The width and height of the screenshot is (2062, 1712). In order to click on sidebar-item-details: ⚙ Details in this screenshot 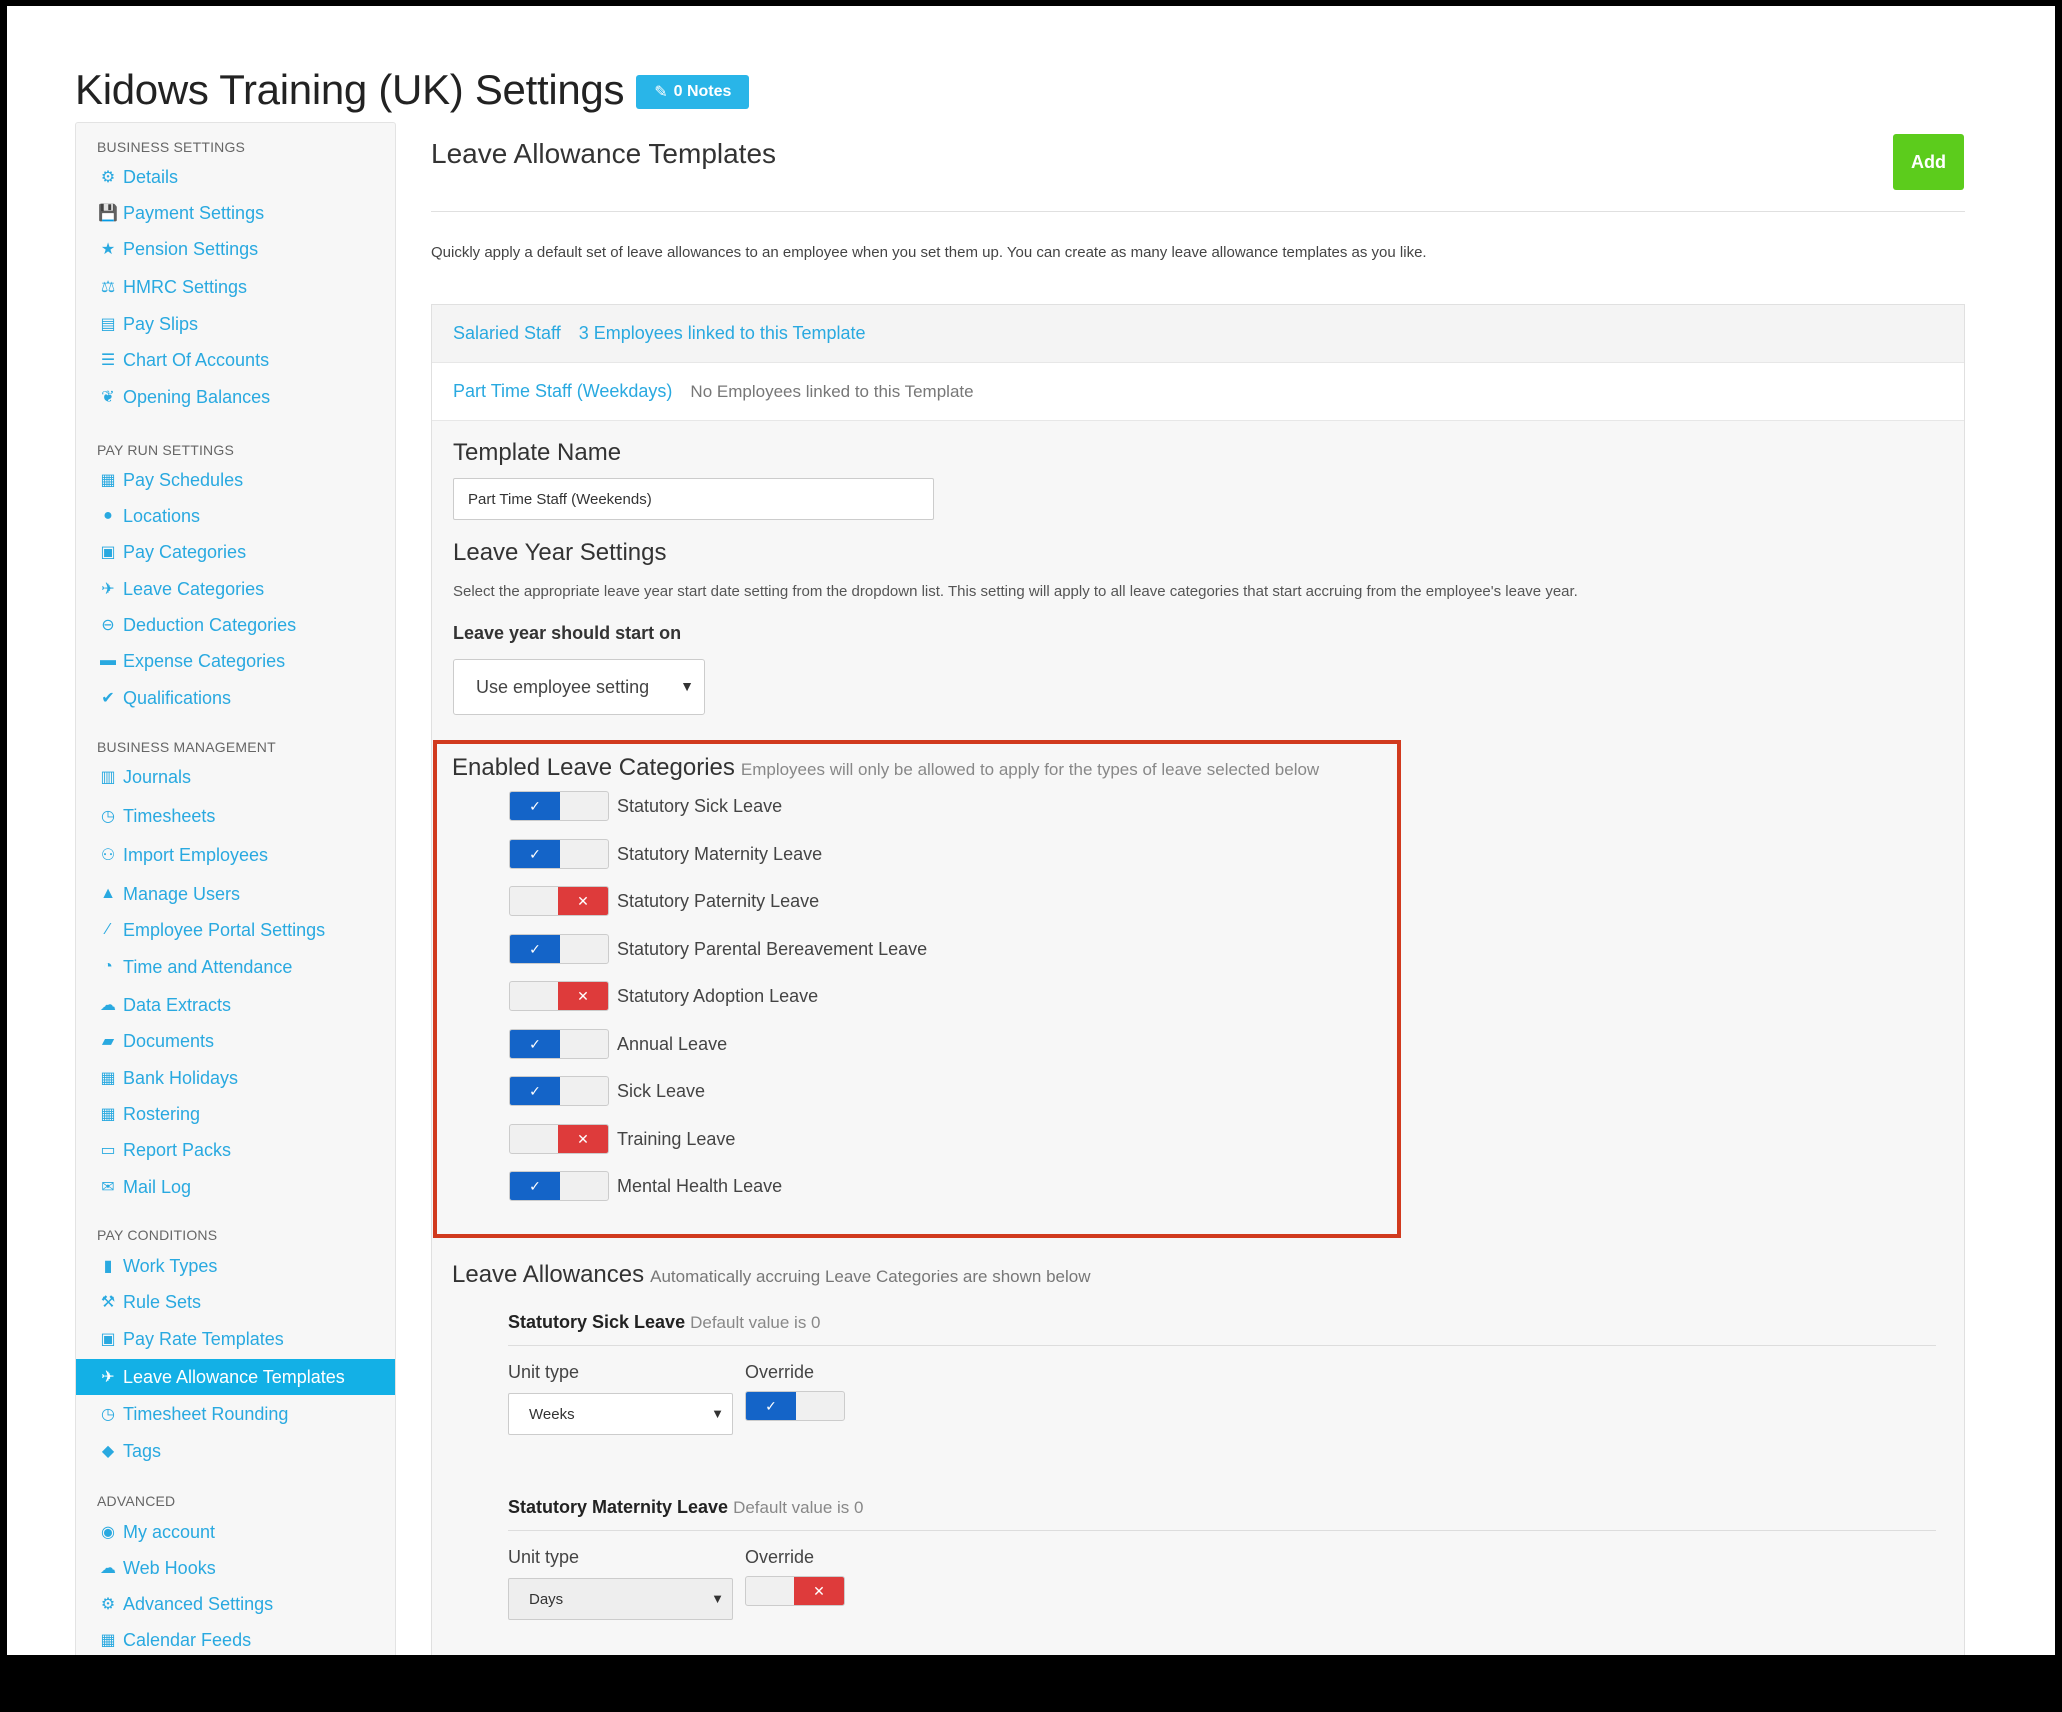, I will do `click(235, 177)`.